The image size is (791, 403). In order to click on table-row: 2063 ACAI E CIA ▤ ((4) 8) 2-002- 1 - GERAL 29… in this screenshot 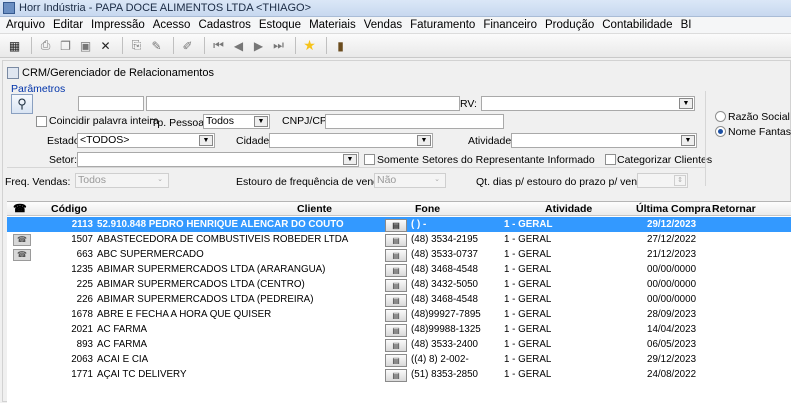, I will do `click(399, 359)`.